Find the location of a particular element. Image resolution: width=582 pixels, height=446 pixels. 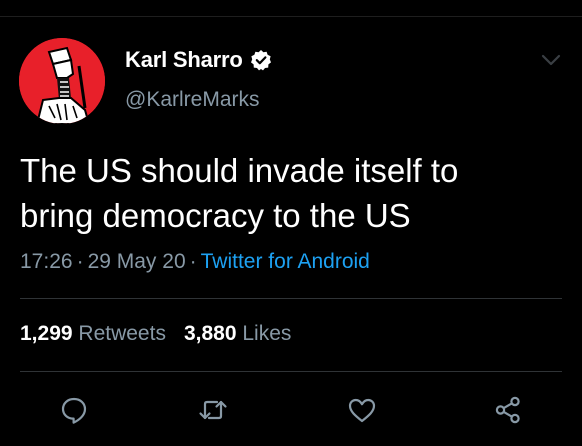

tweet-date: 29 May 20 is located at coordinates (137, 261).